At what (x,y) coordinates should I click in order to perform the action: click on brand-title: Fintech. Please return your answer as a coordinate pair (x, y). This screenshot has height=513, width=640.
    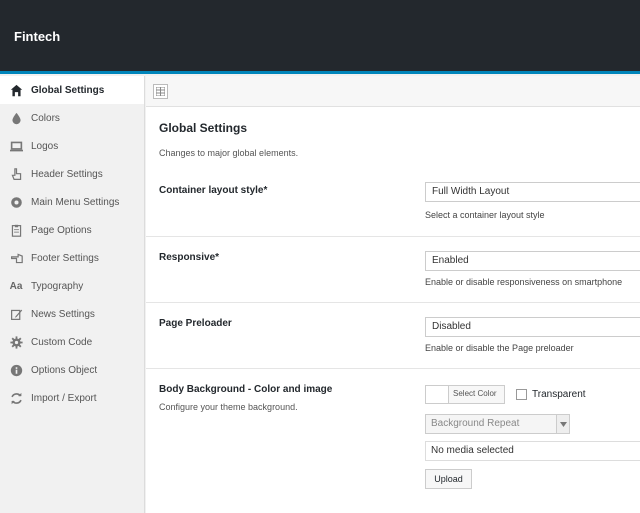
    Looking at the image, I should click on (37, 36).